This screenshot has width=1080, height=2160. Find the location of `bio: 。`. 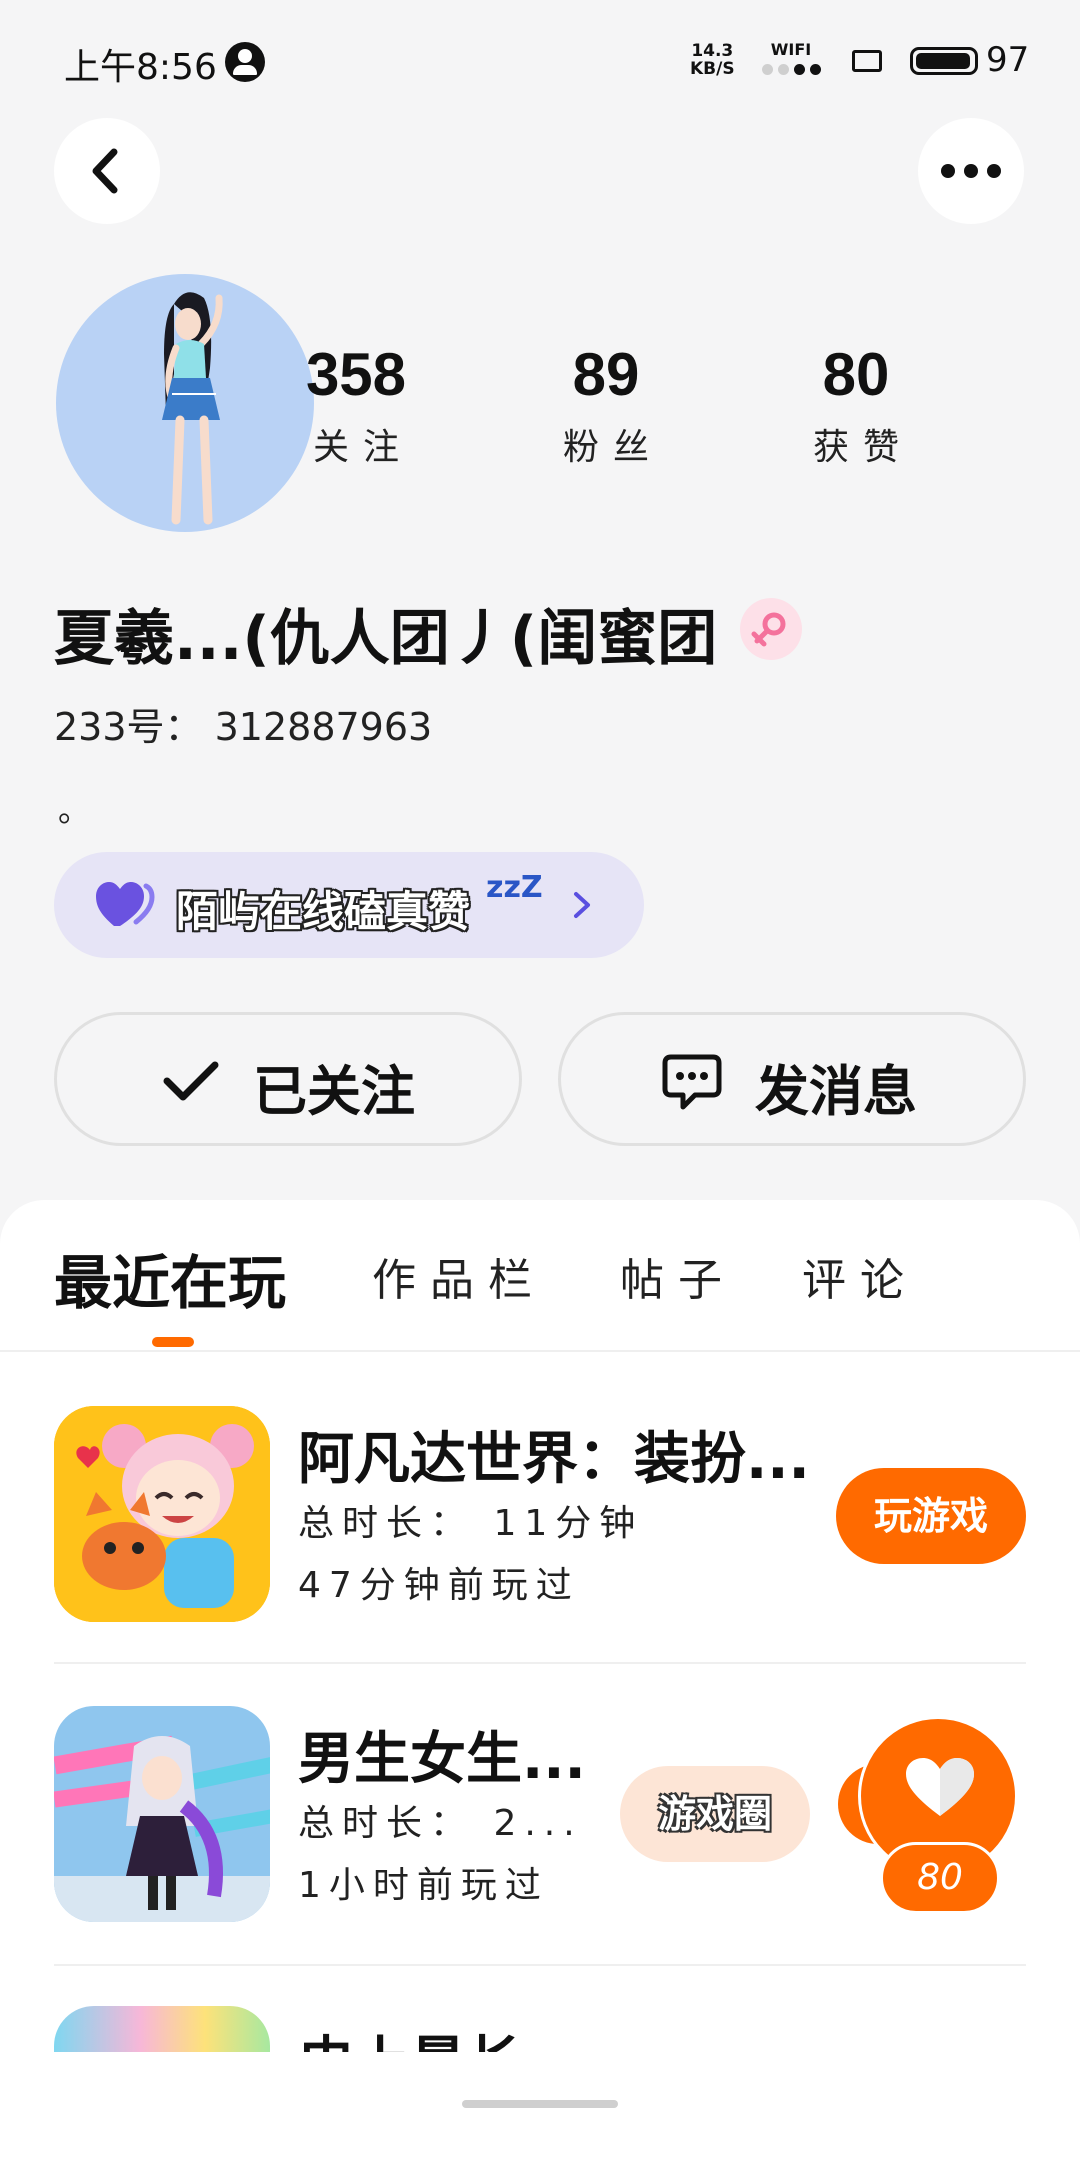

bio: 。 is located at coordinates (74, 810).